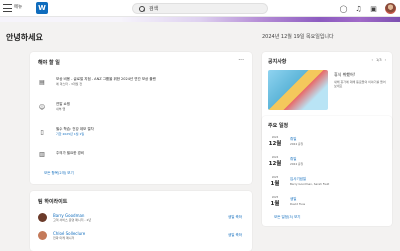 The width and height of the screenshot is (400, 251). I want to click on menu-label: 메뉴, so click(18, 7).